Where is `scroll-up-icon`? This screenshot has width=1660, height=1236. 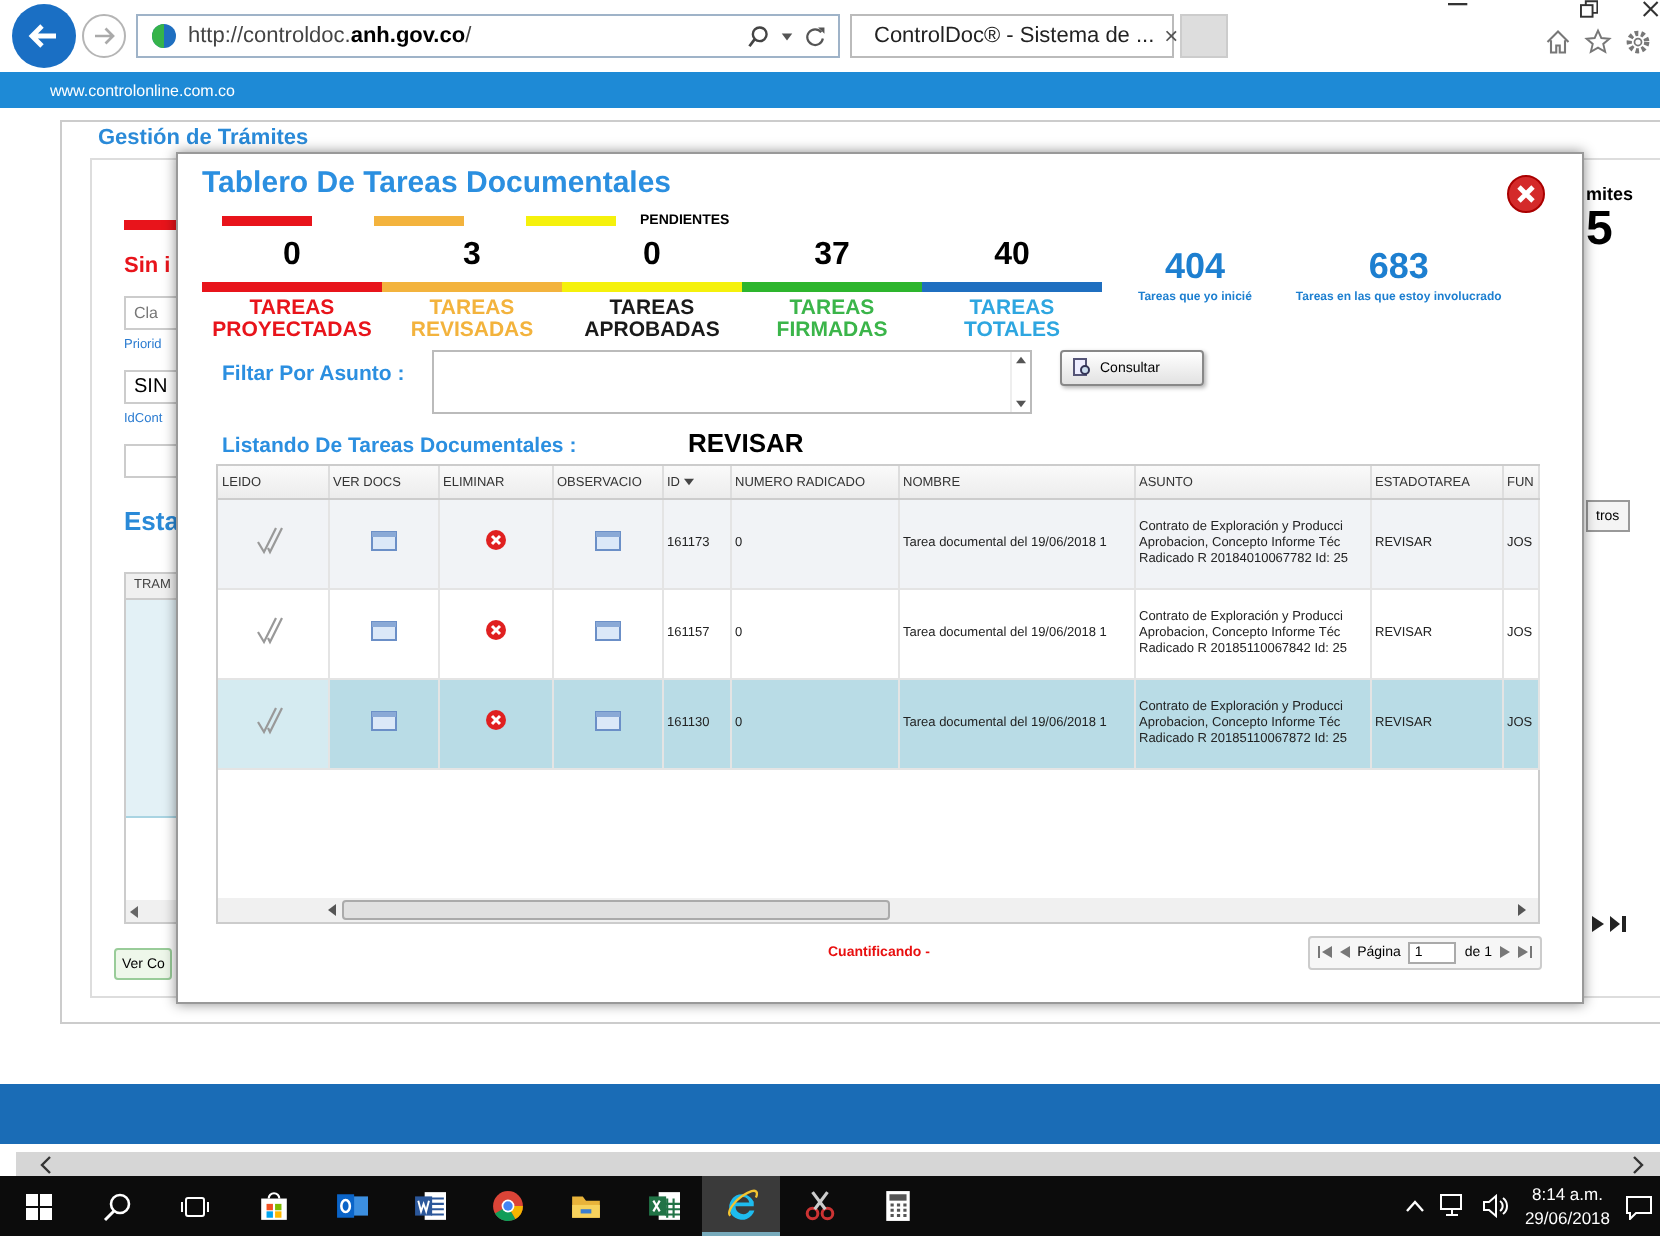
scroll-up-icon is located at coordinates (1021, 360).